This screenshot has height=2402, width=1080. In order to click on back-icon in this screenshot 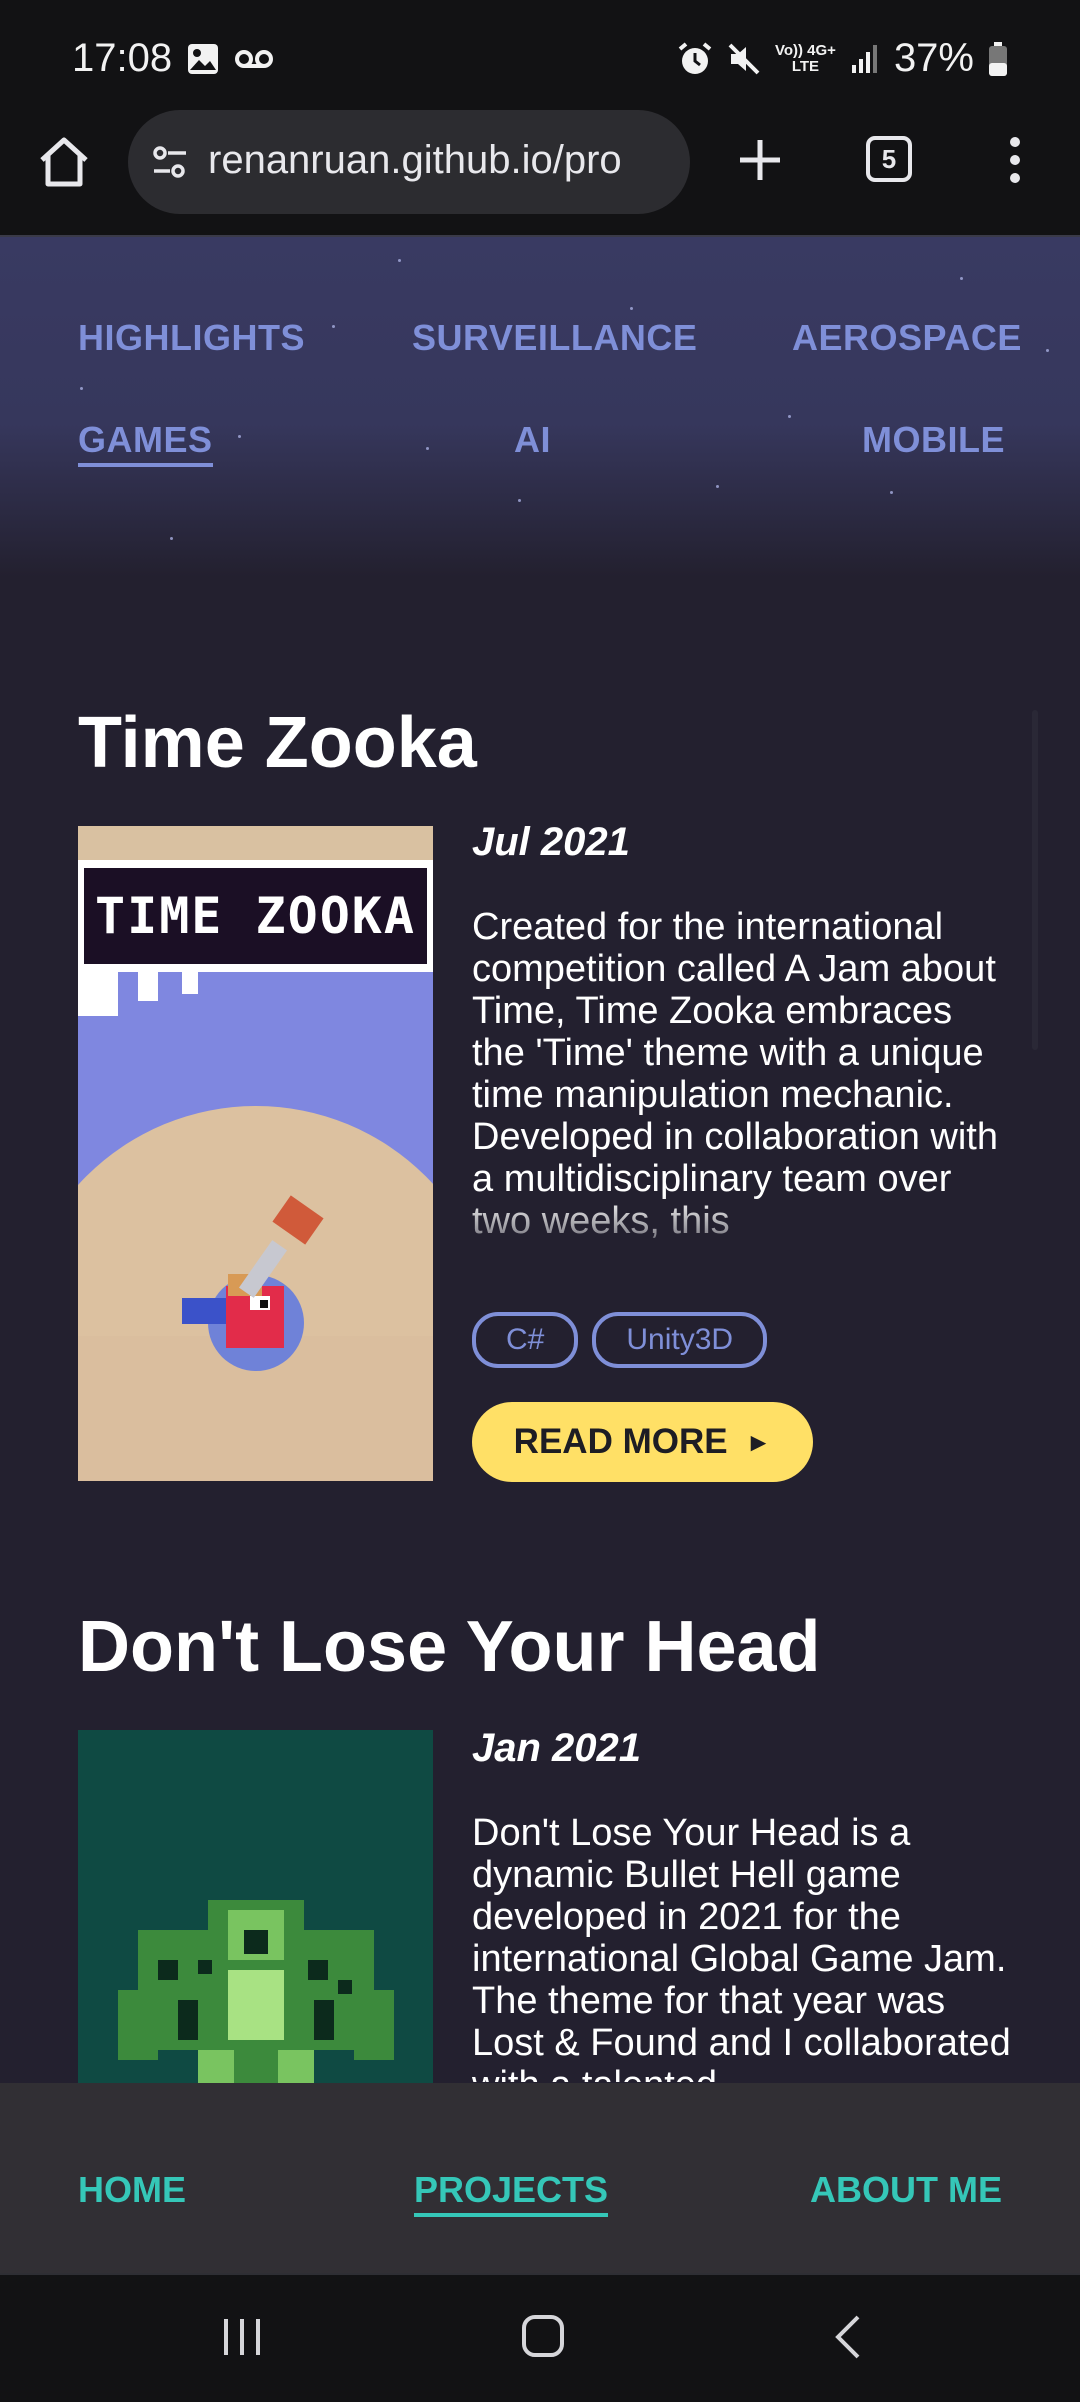, I will do `click(848, 2337)`.